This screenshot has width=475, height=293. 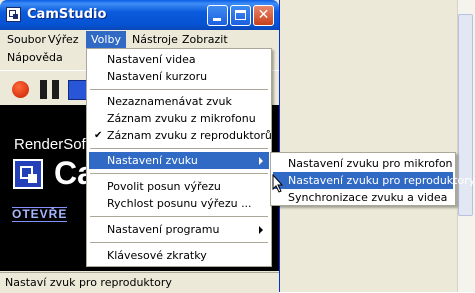 I want to click on close-button: ✕, so click(x=263, y=15).